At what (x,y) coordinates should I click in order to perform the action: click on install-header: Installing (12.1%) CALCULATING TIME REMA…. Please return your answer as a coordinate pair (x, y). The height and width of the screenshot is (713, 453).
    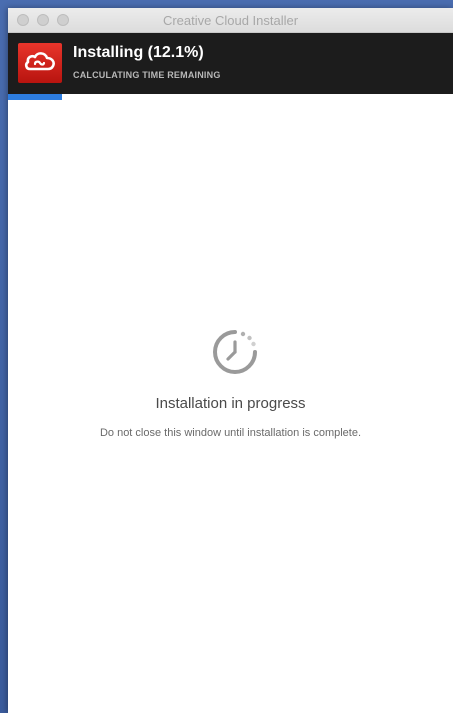
    Looking at the image, I should click on (230, 63).